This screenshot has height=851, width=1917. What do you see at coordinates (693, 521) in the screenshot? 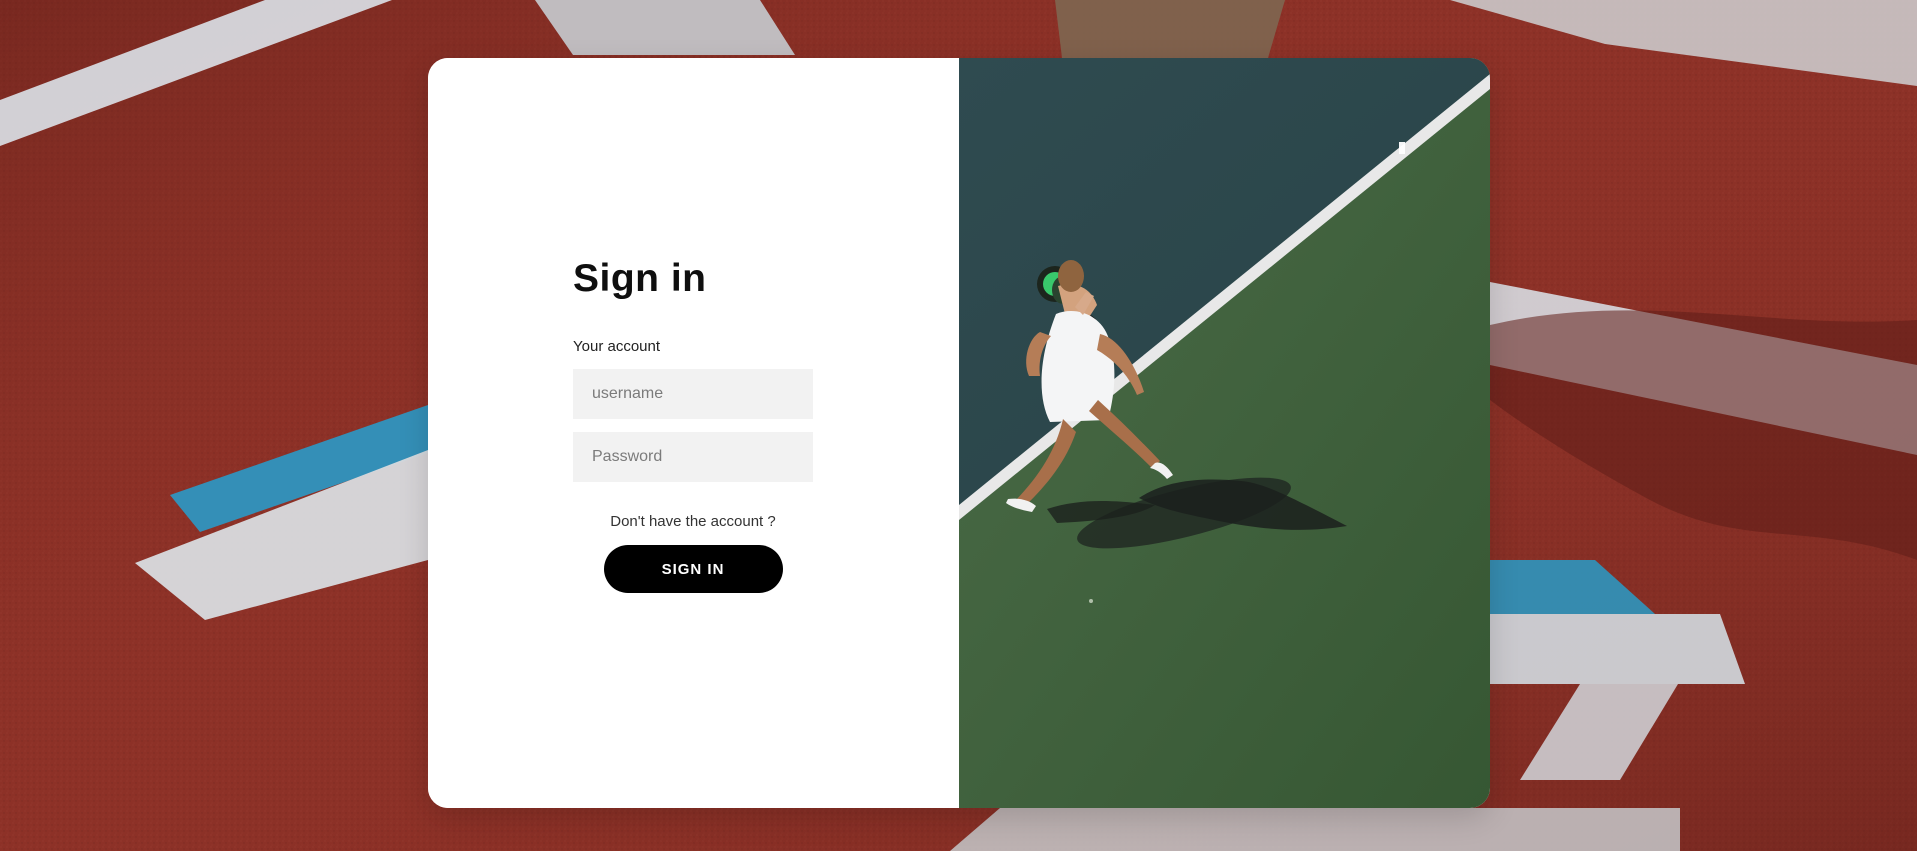
I see `account-prompt: Don't have the account ?` at bounding box center [693, 521].